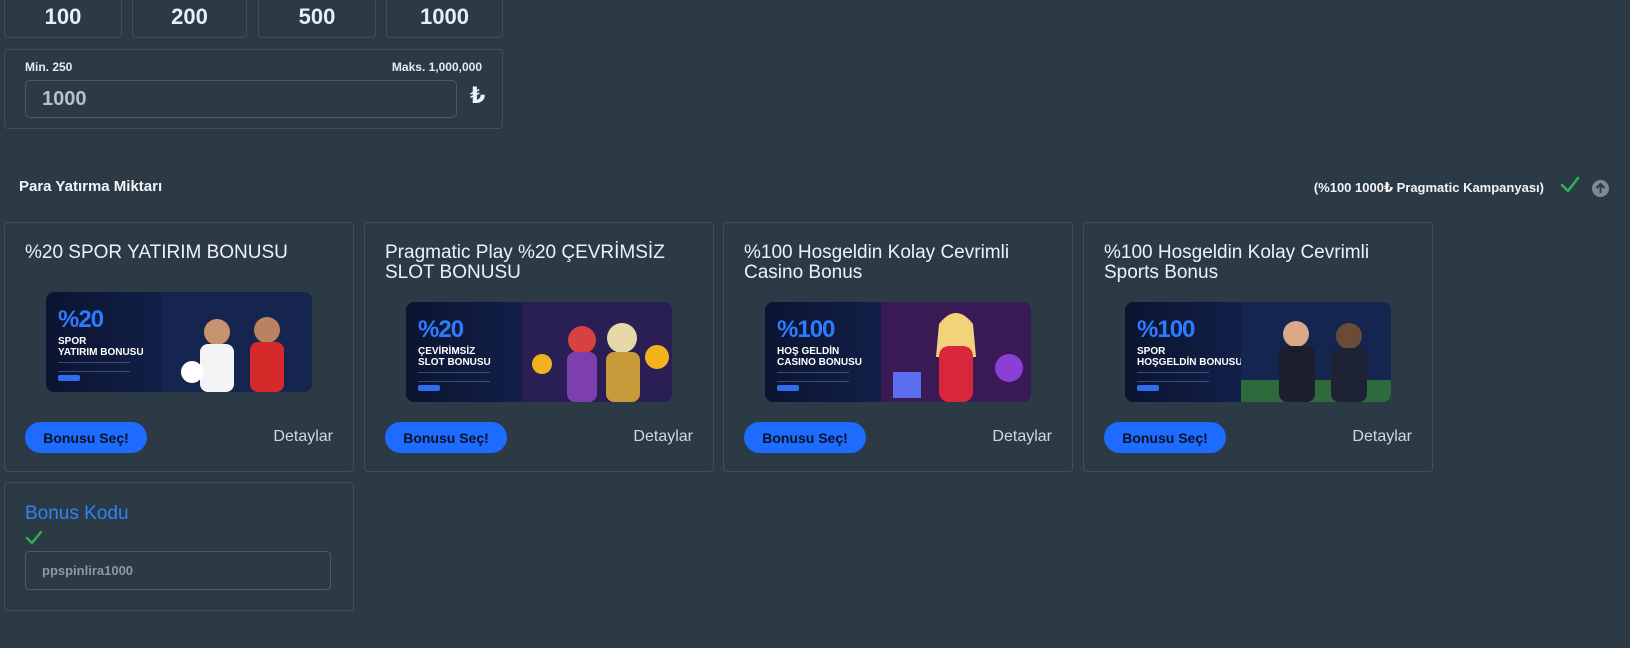  Describe the element at coordinates (241, 99) in the screenshot. I see `amount-input` at that location.